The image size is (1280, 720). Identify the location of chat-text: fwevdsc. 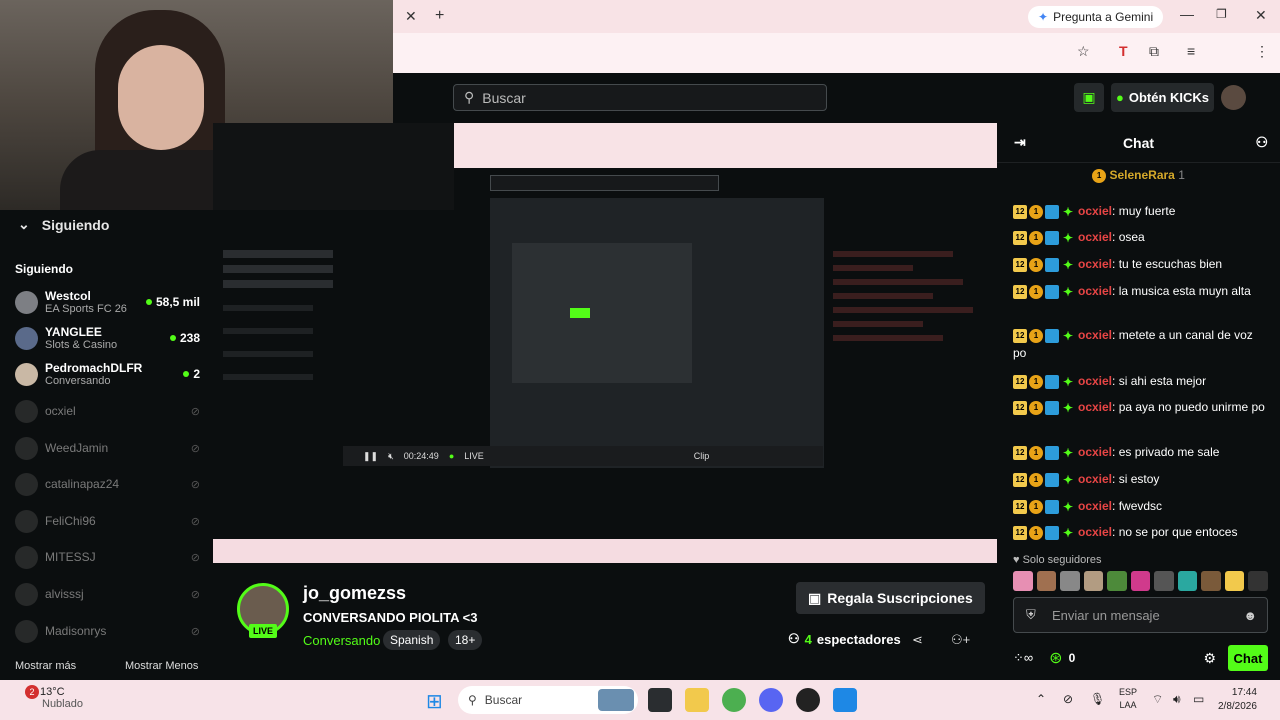
(1140, 506).